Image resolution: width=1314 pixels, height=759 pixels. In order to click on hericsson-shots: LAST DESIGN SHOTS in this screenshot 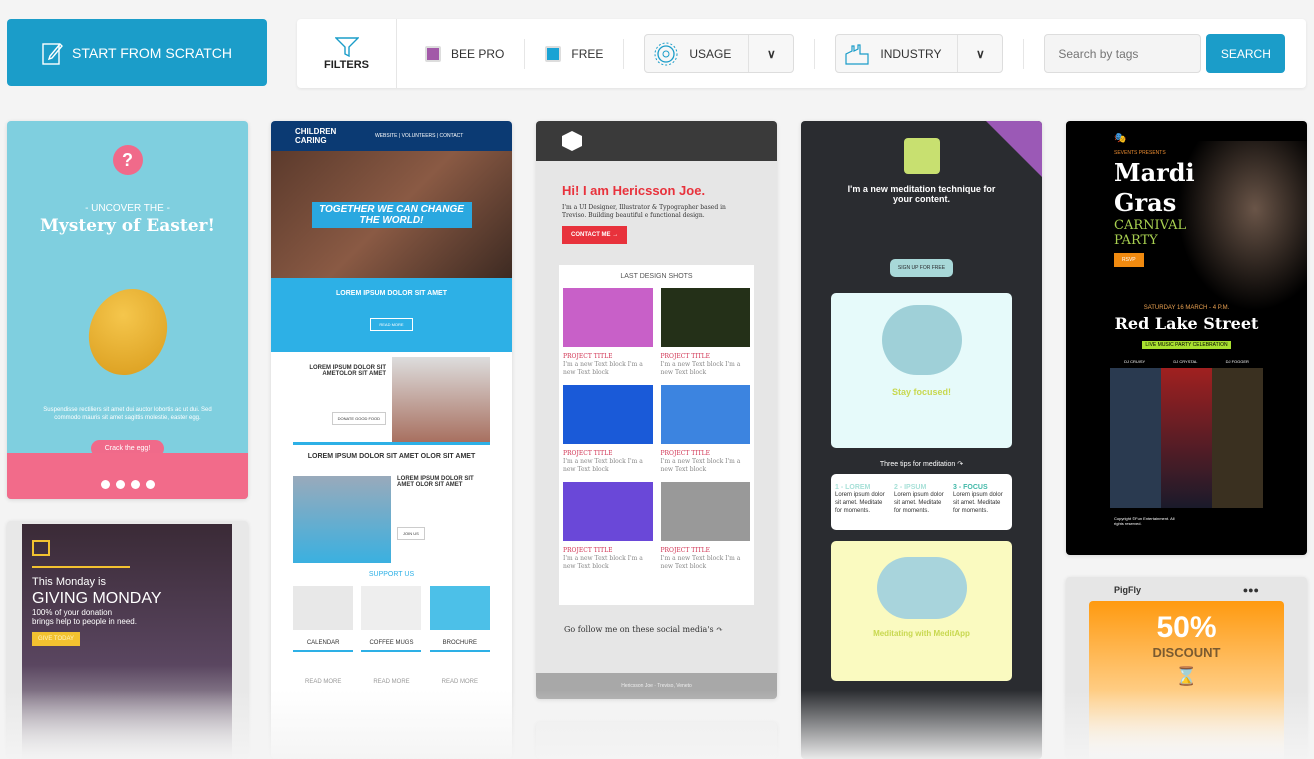, I will do `click(656, 276)`.